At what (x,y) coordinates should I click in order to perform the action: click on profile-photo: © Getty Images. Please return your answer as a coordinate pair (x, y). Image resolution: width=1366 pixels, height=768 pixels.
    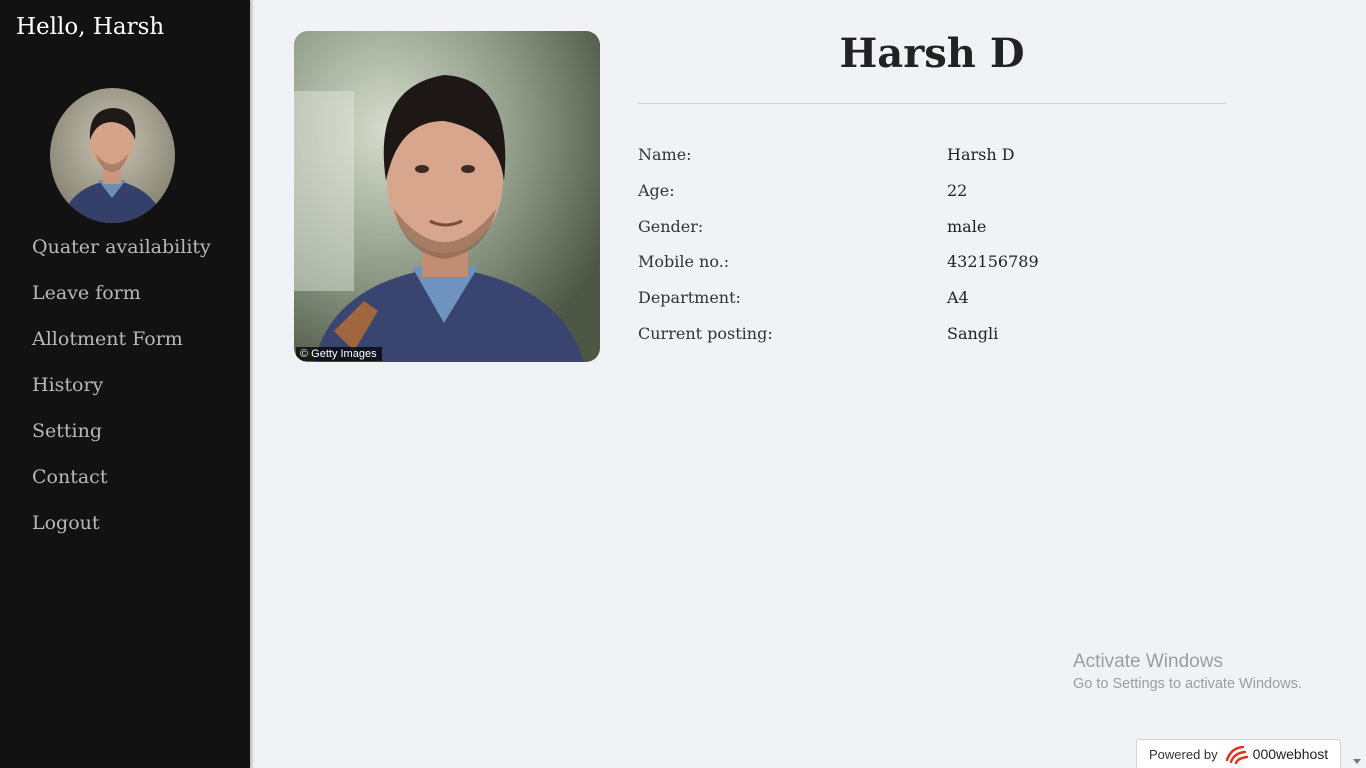
    Looking at the image, I should click on (447, 196).